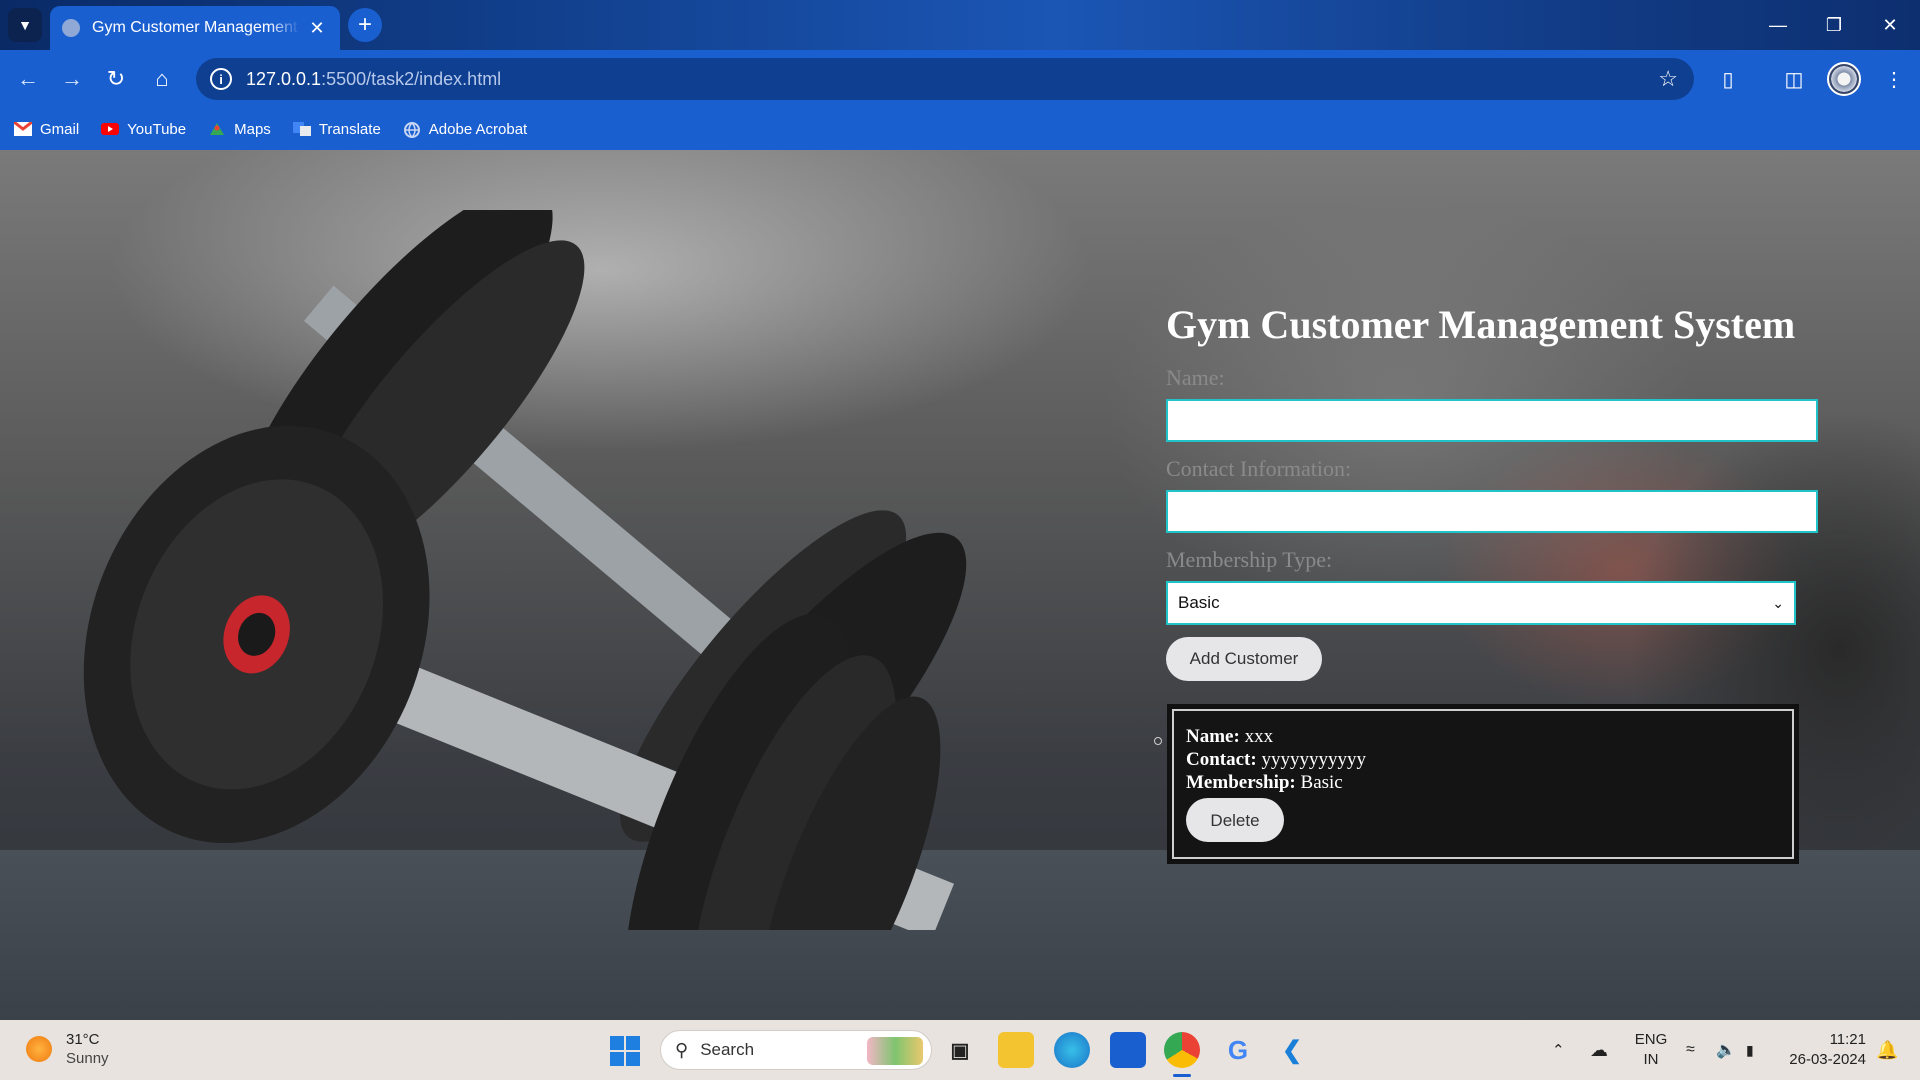 The image size is (1920, 1080). I want to click on restore-icon: ❐, so click(1834, 24).